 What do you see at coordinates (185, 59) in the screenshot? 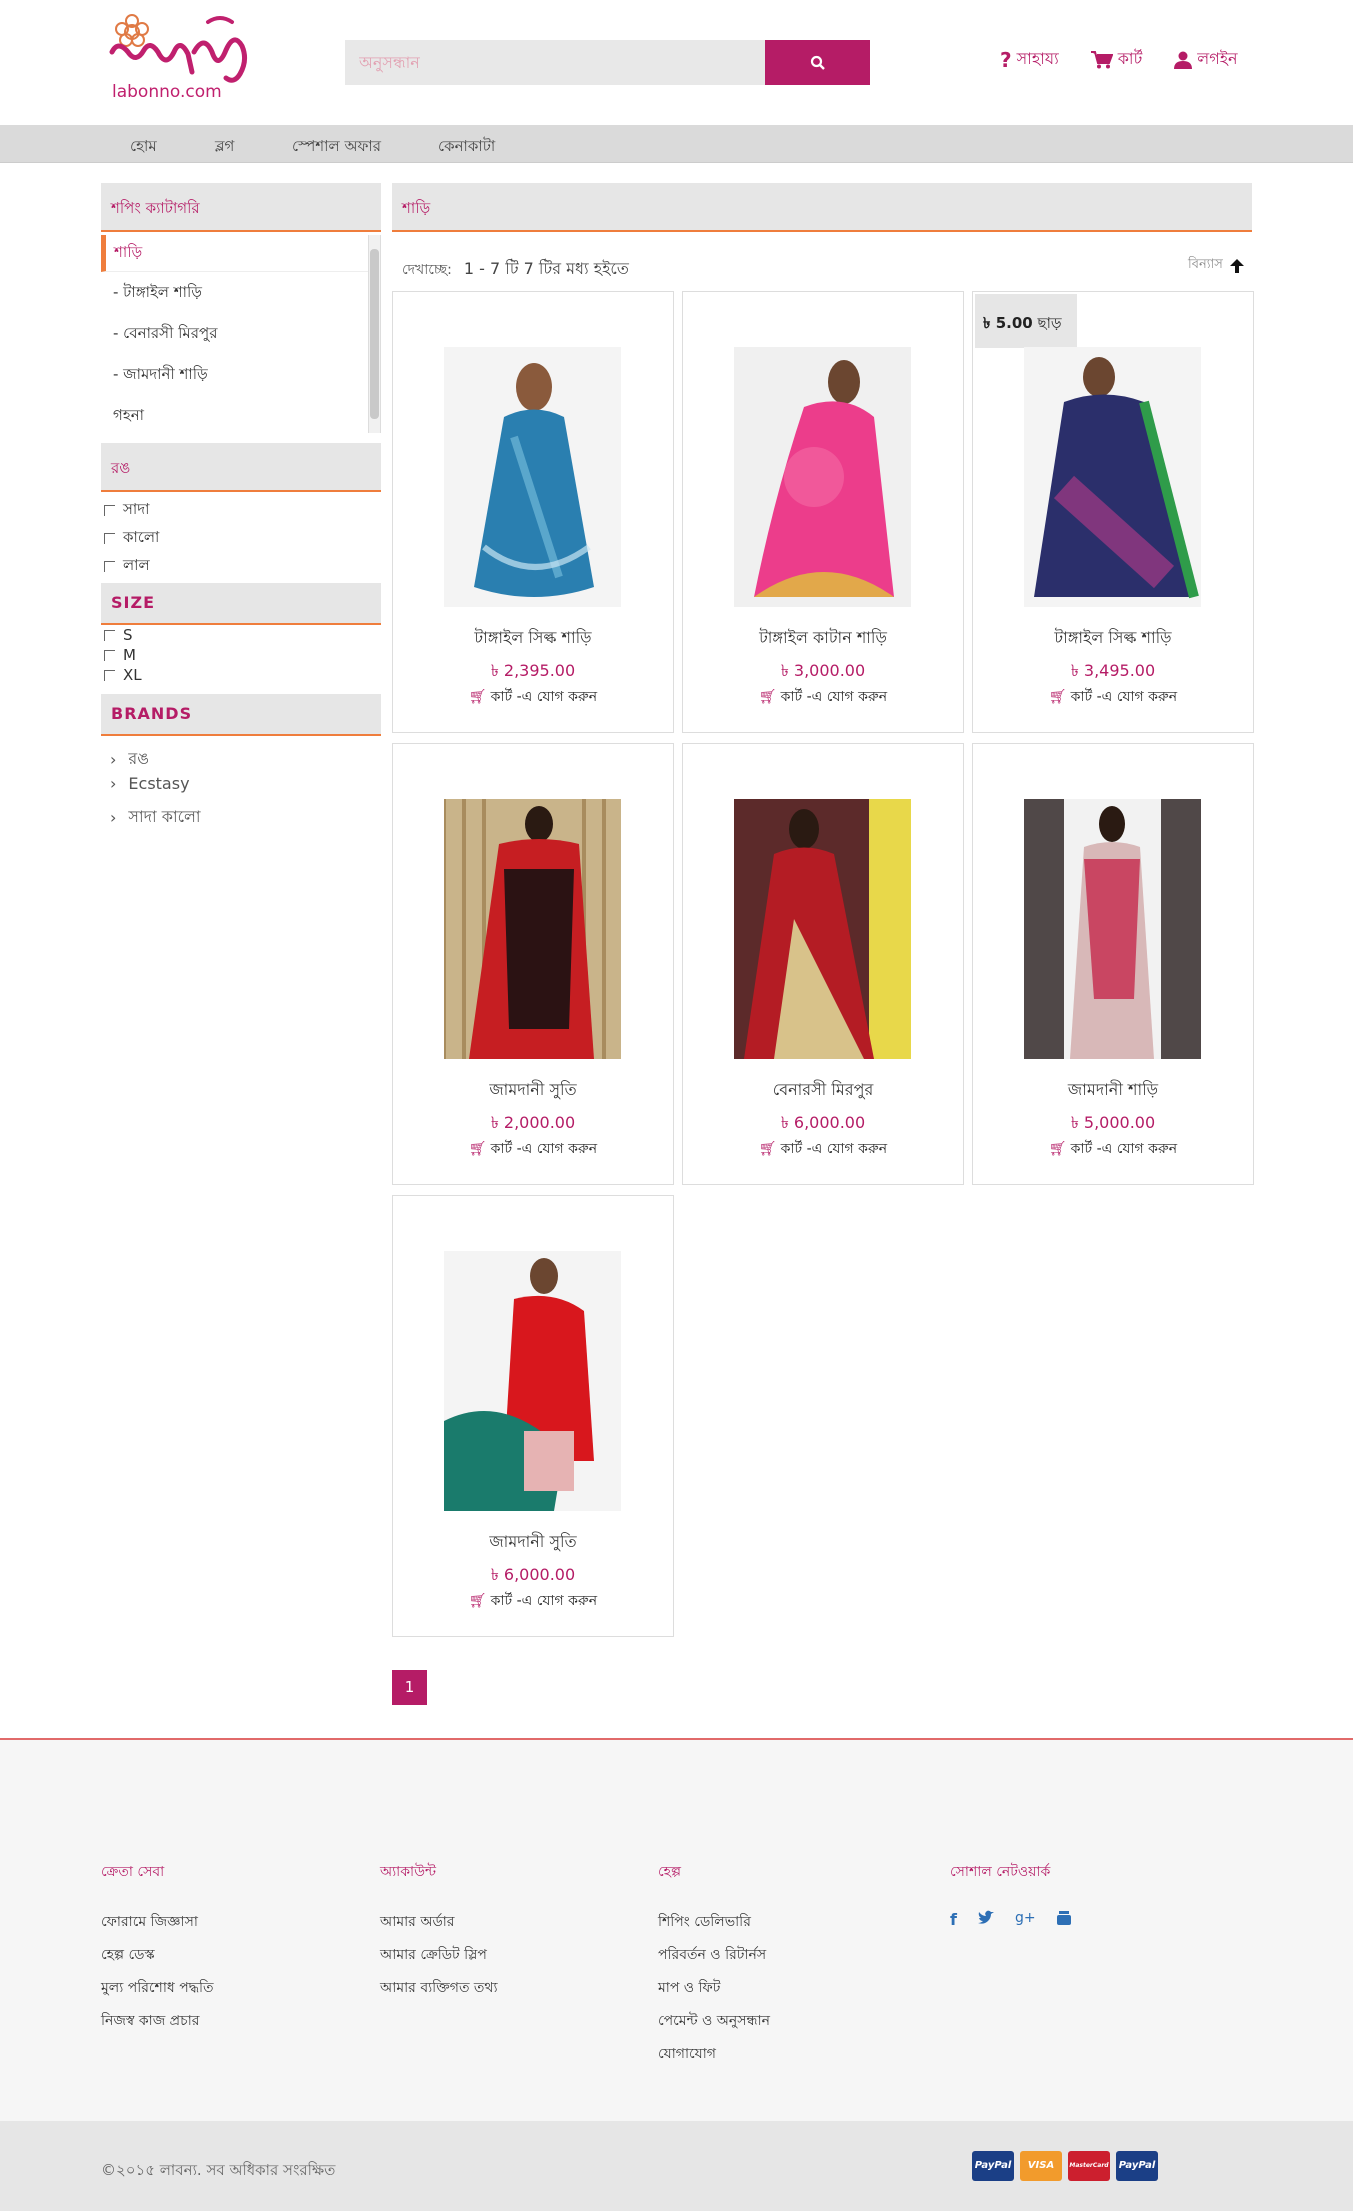
I see `site-logo: labonno.com` at bounding box center [185, 59].